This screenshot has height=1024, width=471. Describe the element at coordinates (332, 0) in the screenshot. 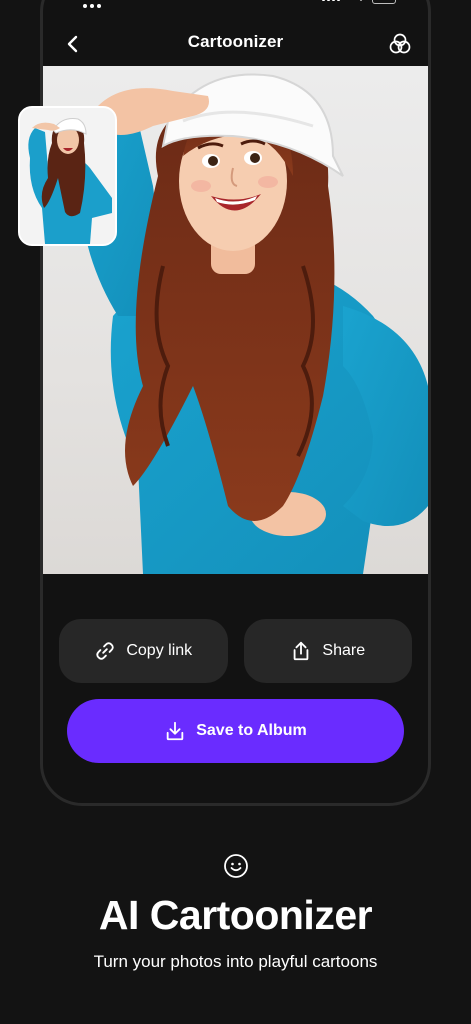

I see `signal-icon` at that location.